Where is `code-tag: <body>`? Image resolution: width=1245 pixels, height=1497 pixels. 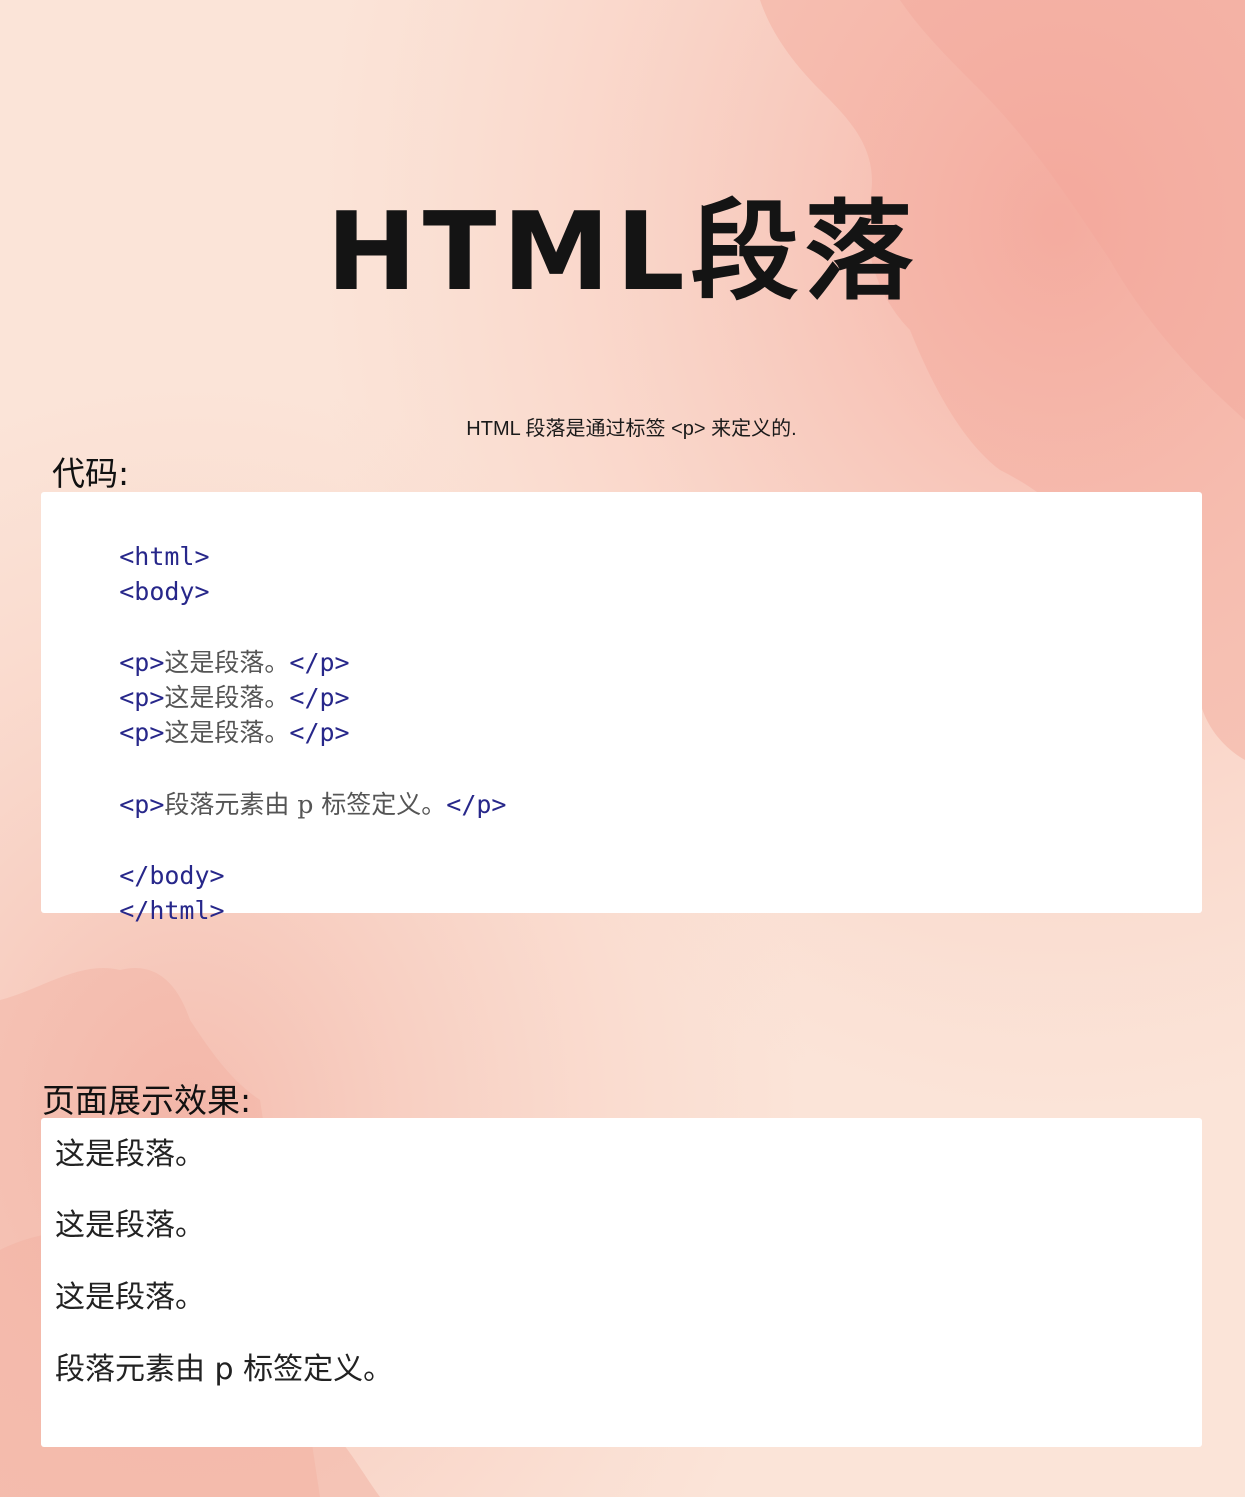 code-tag: <body> is located at coordinates (164, 591).